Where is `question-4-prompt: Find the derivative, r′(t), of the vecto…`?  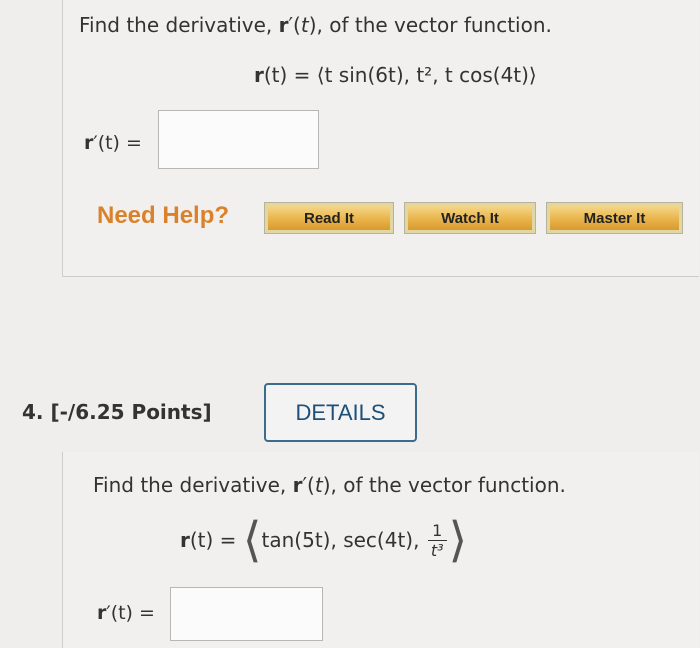 question-4-prompt: Find the derivative, r′(t), of the vecto… is located at coordinates (329, 485).